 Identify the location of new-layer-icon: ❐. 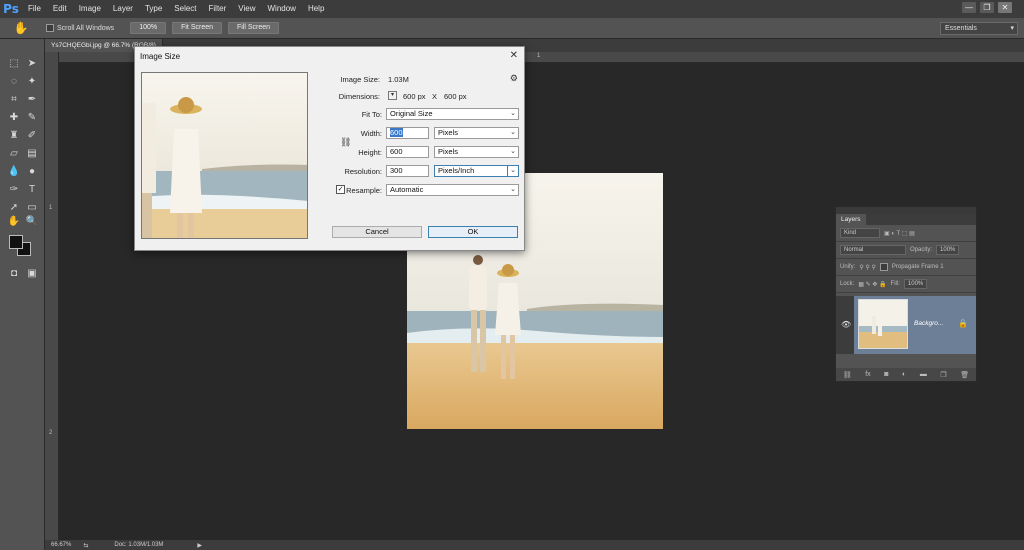
(943, 375).